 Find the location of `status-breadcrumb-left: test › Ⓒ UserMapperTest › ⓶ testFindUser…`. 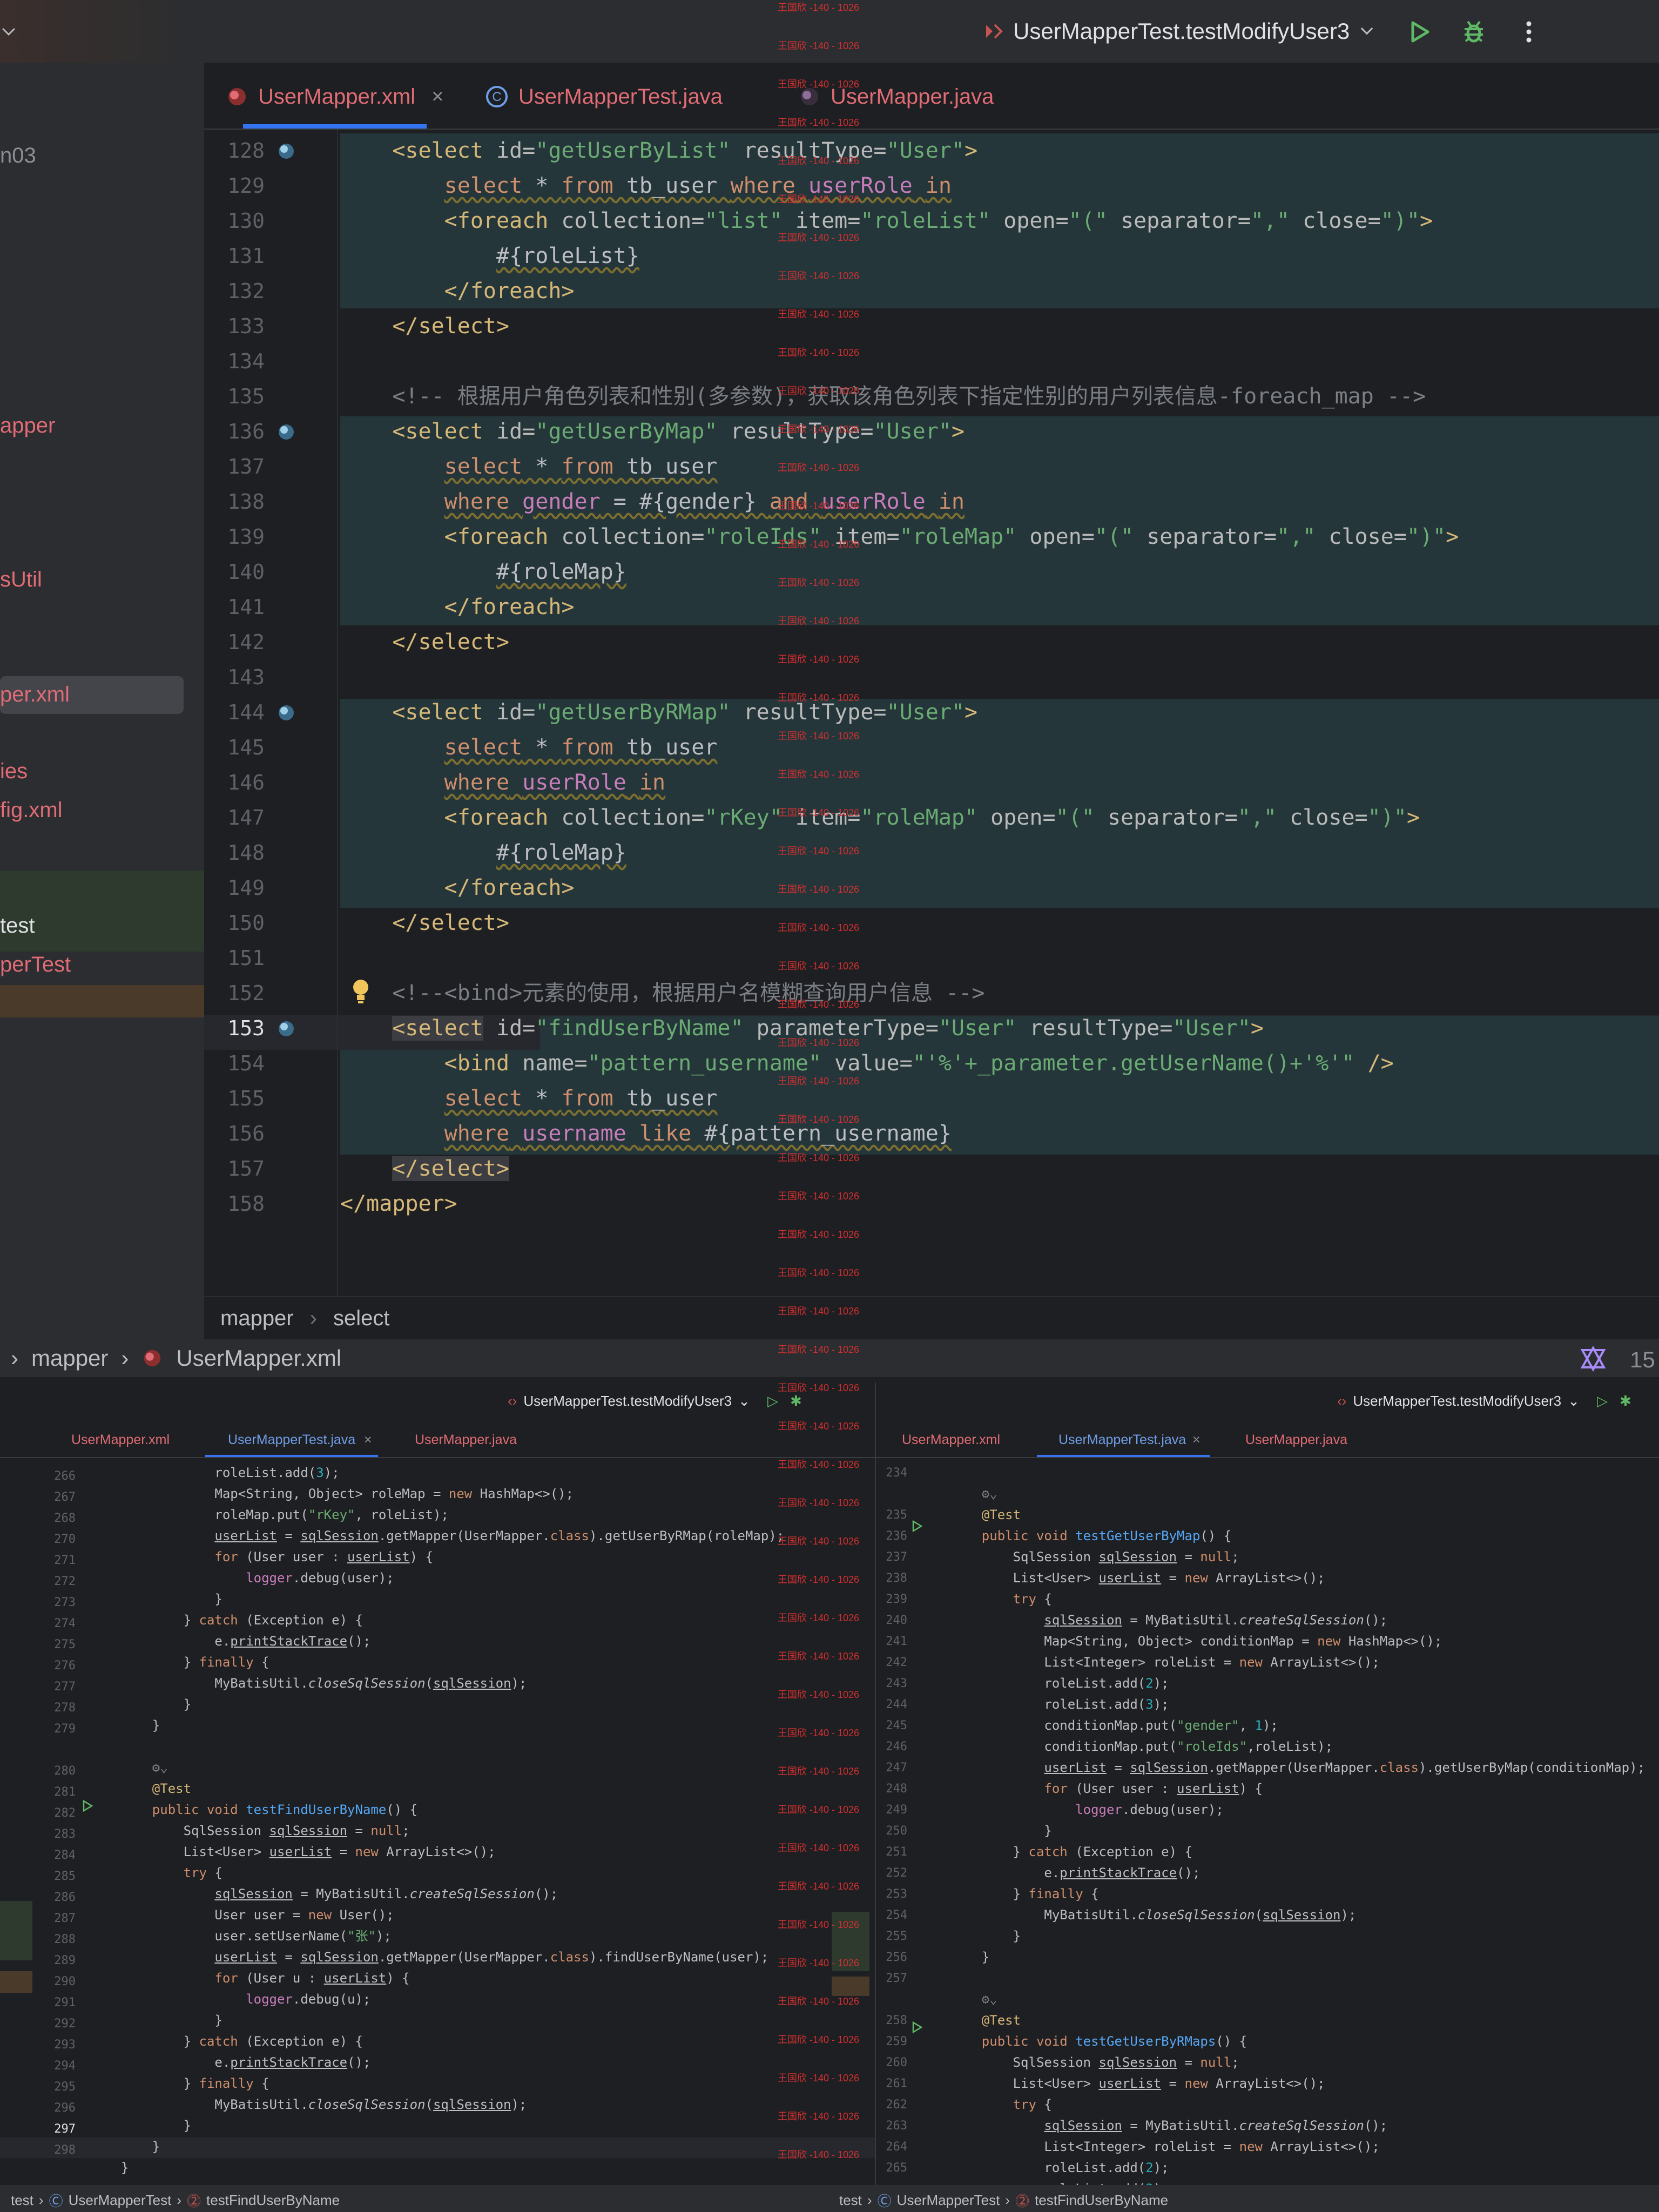

status-breadcrumb-left: test › Ⓒ UserMapperTest › ⓶ testFindUser… is located at coordinates (175, 2200).